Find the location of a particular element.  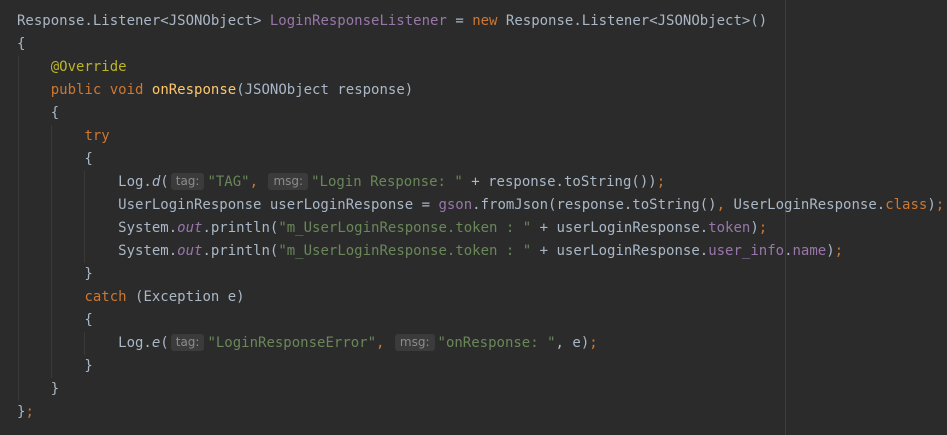

code-line: try is located at coordinates (480, 136).